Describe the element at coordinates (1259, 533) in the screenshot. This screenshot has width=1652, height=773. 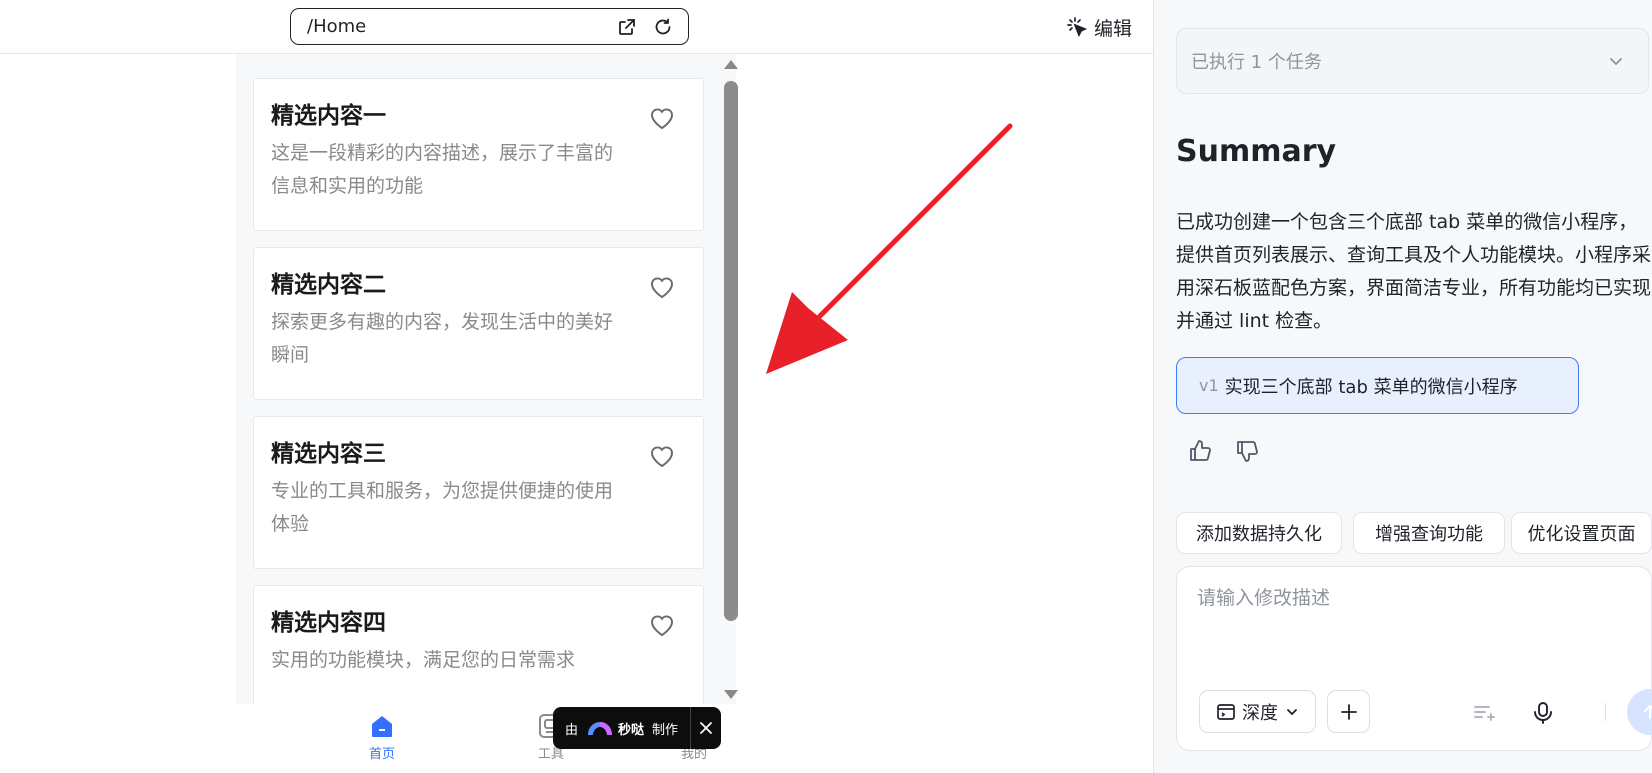
I see `suggestion-chip: 添加数据持久化` at that location.